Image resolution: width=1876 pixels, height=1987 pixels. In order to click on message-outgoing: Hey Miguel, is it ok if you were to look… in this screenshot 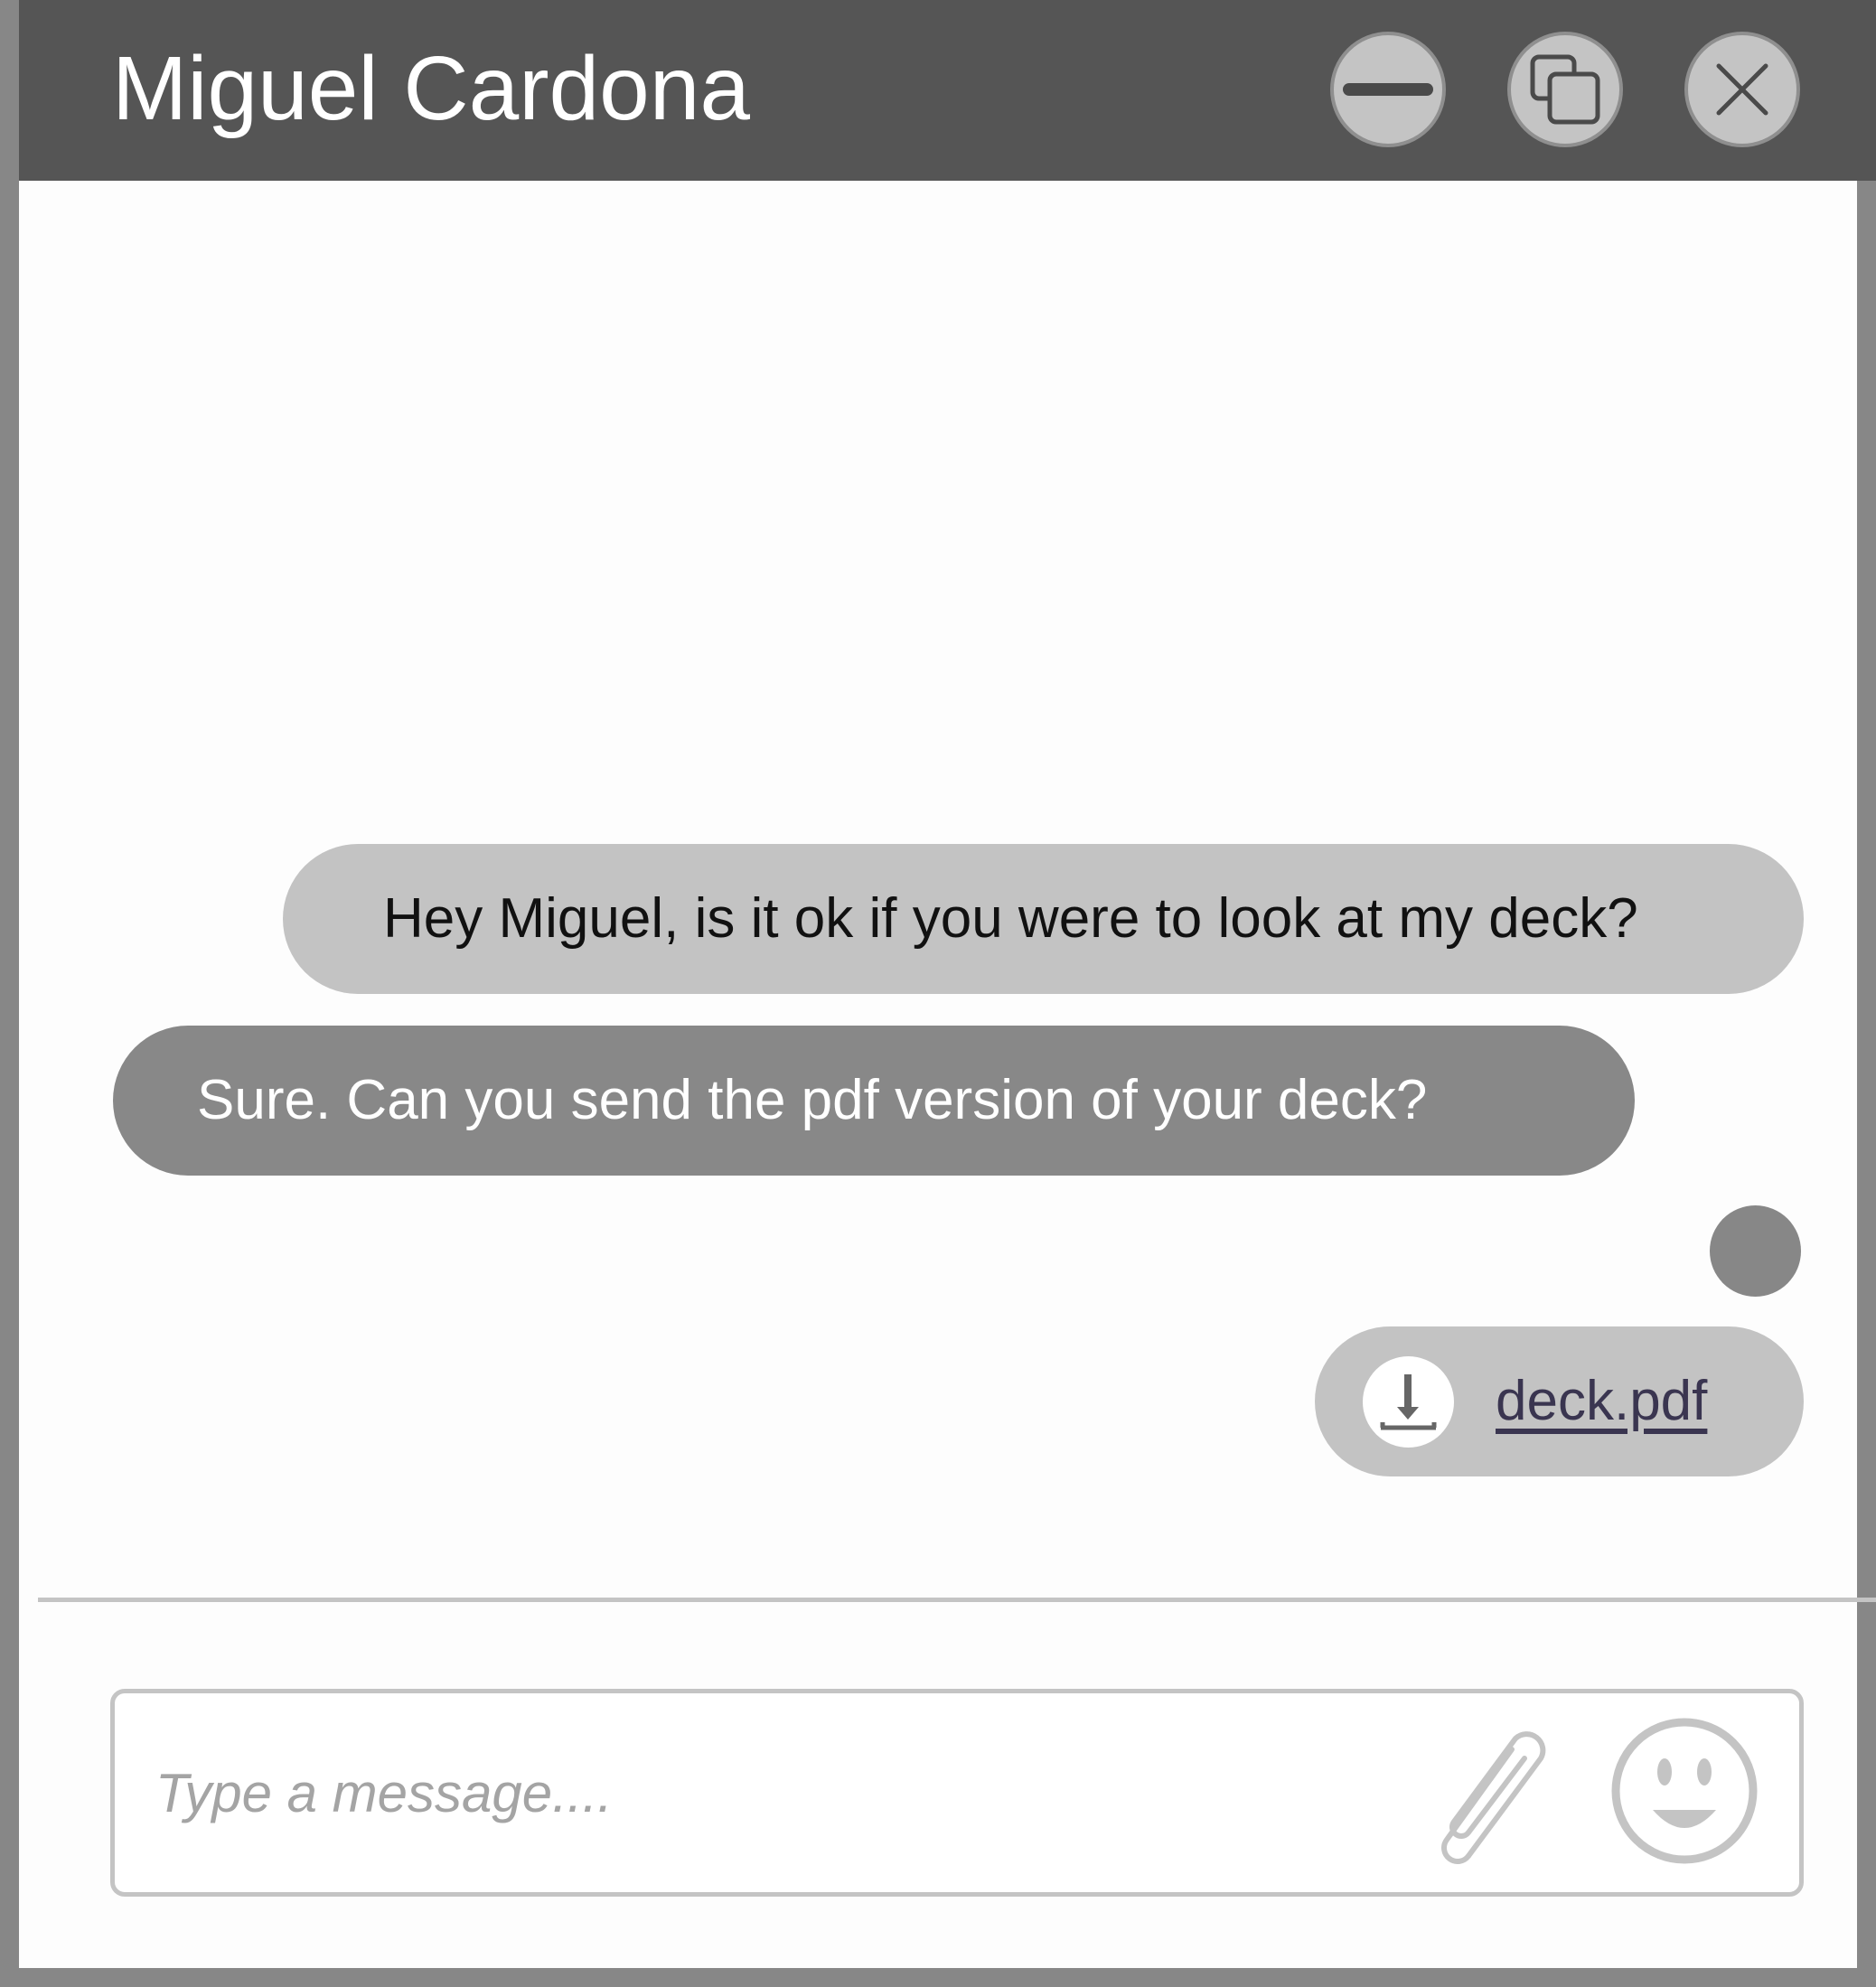, I will do `click(1043, 919)`.